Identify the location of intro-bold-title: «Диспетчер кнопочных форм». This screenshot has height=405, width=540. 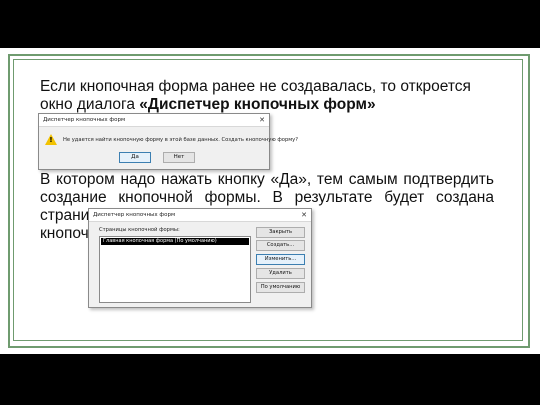
(257, 104).